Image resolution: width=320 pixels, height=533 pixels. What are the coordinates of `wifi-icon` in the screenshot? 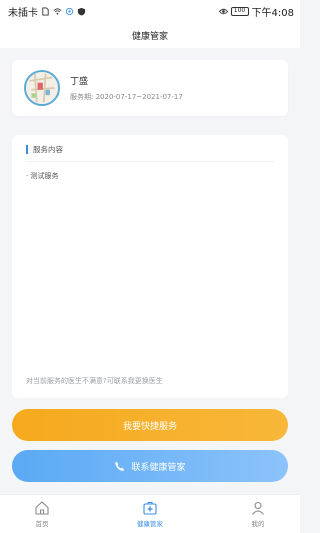 It's located at (57, 11).